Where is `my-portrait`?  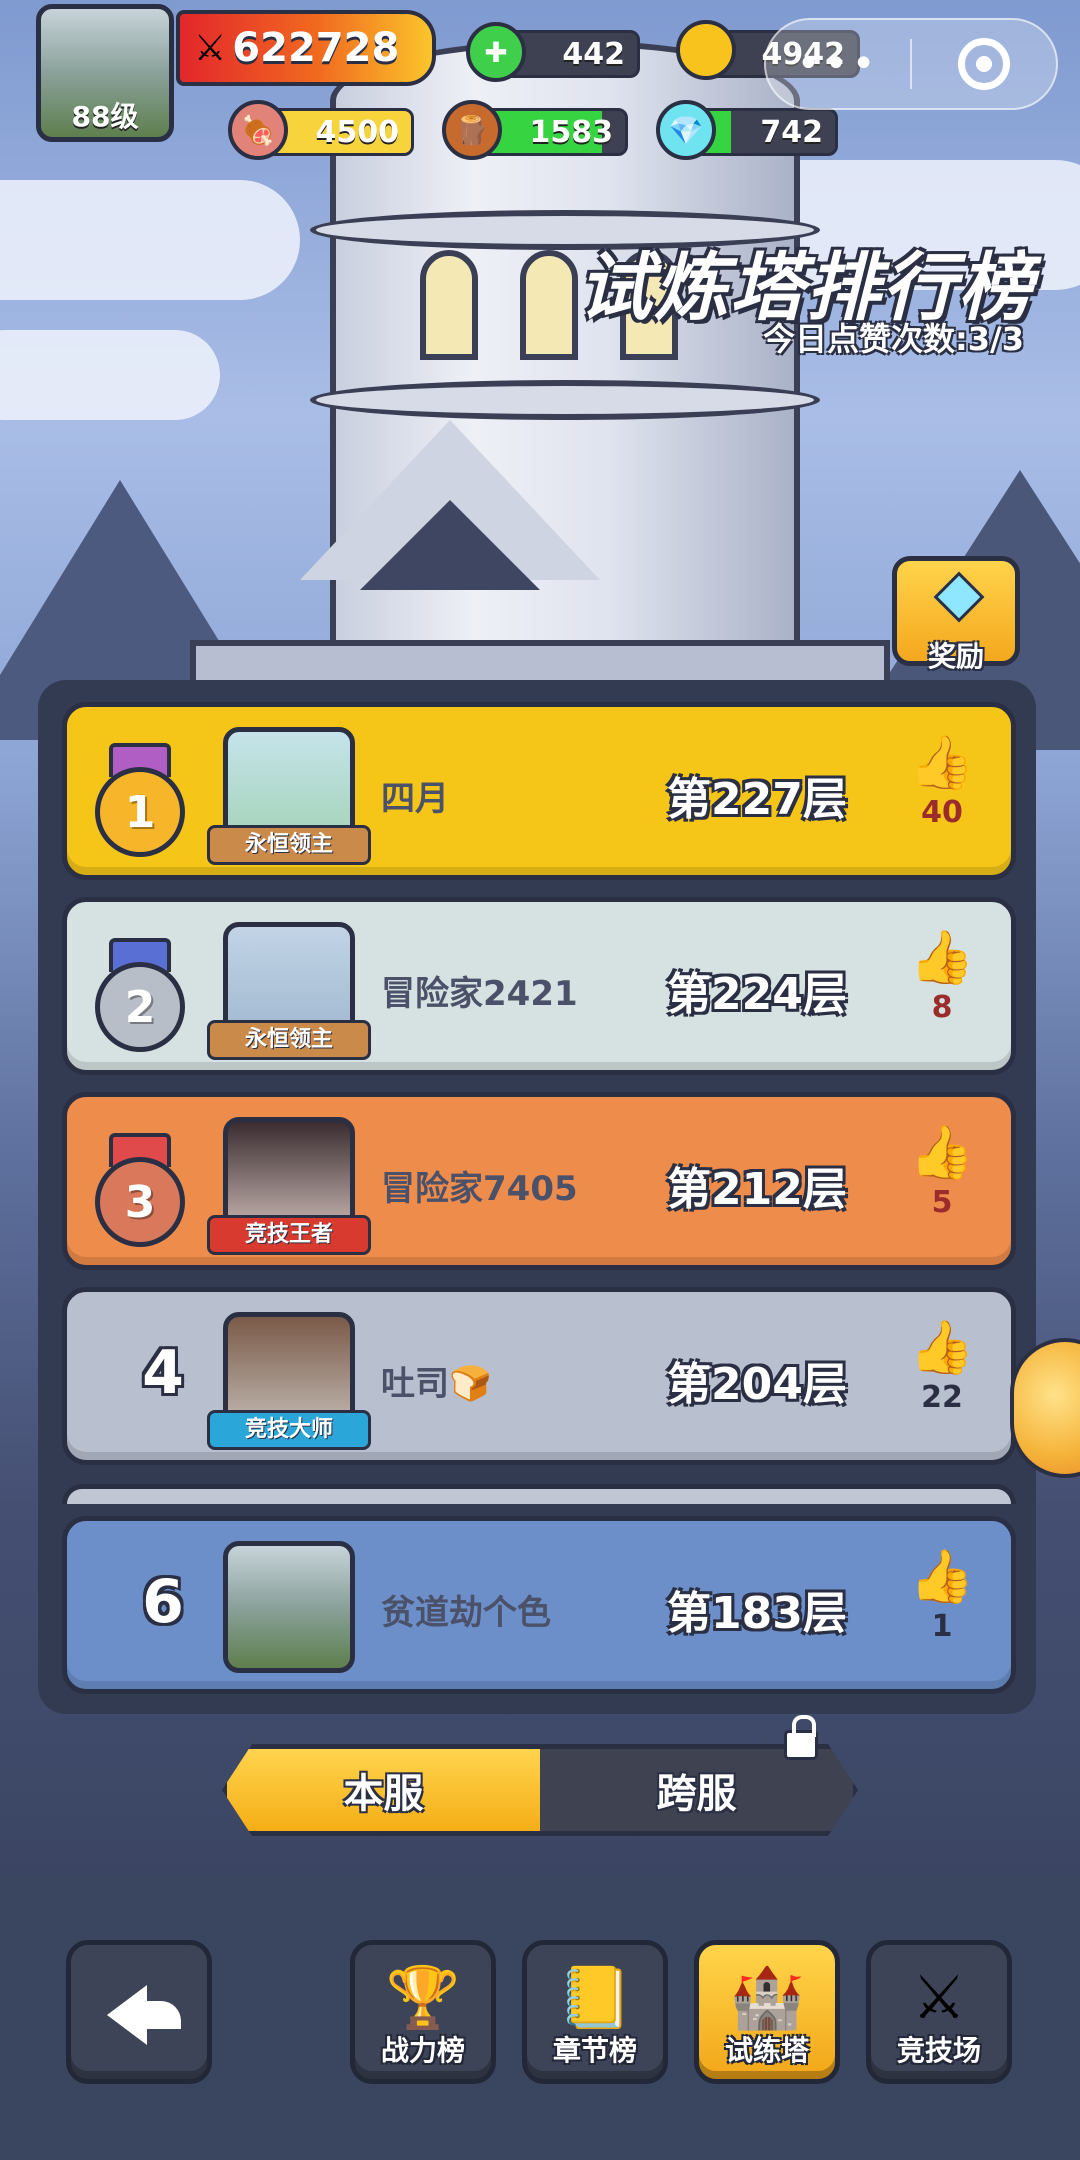 my-portrait is located at coordinates (289, 1607).